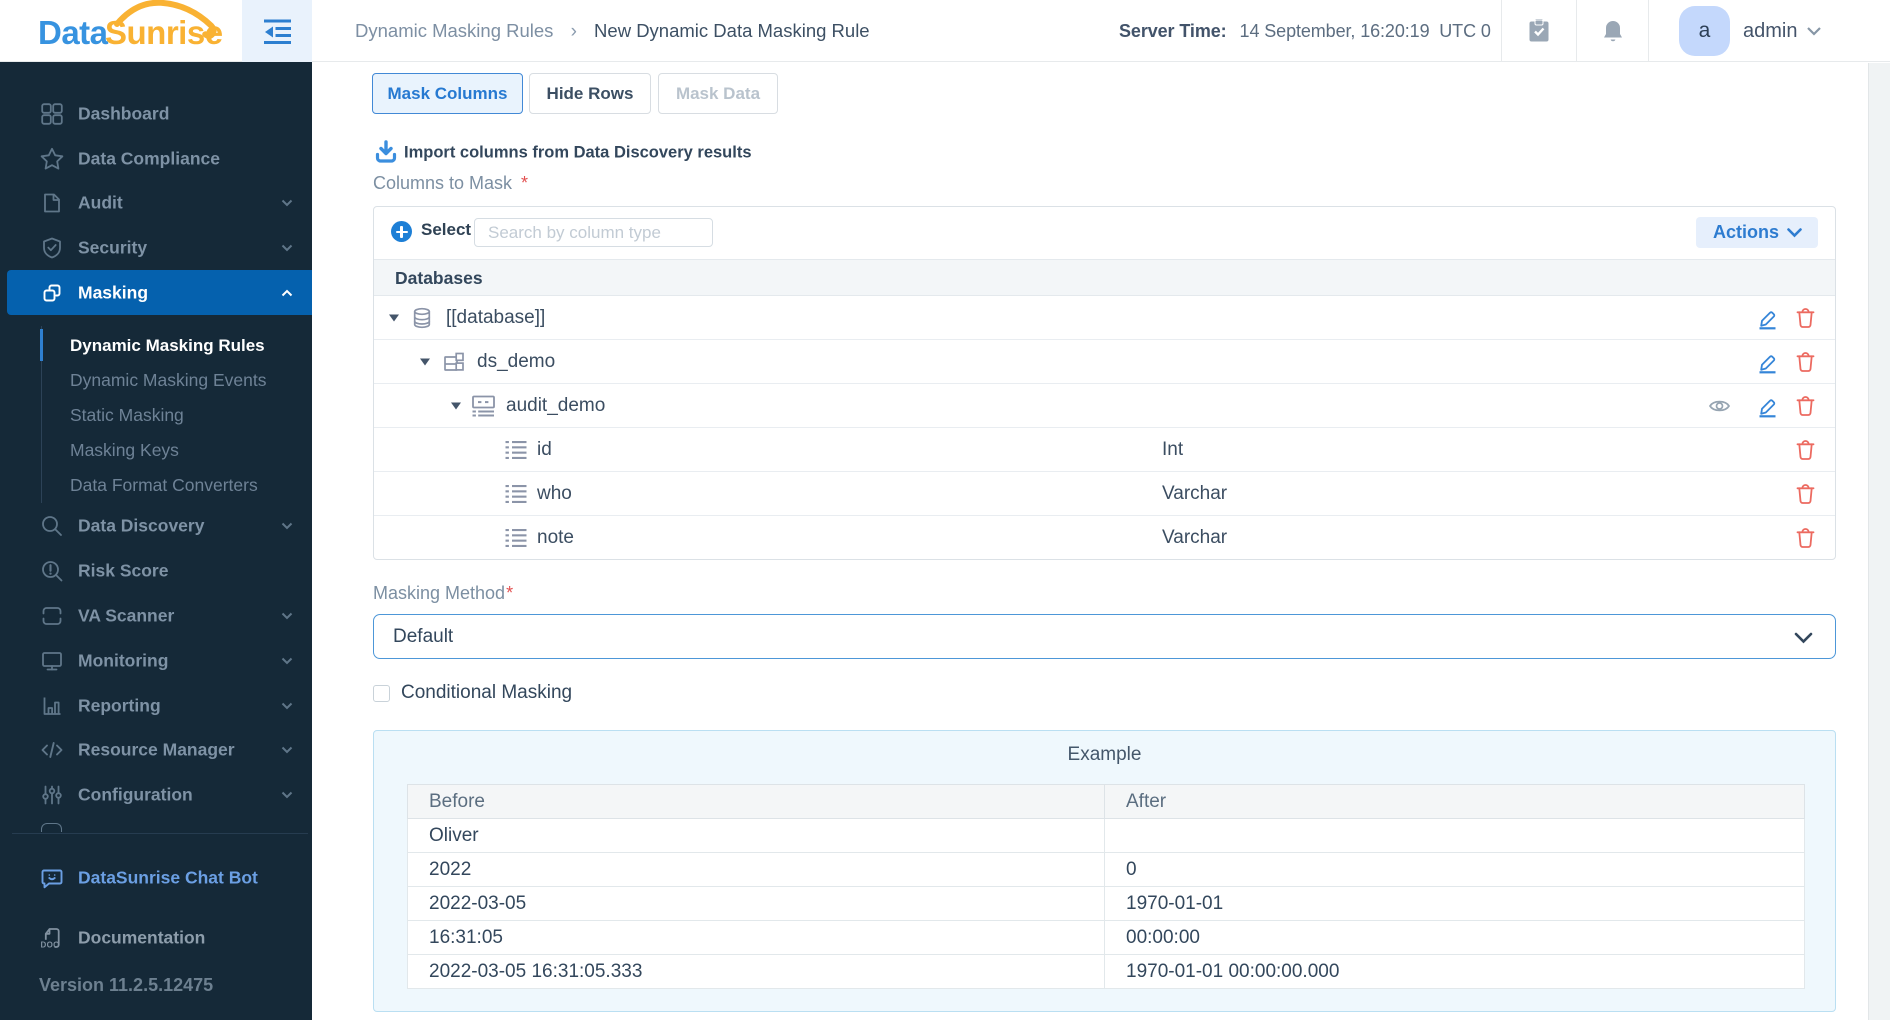  Describe the element at coordinates (164, 32) in the screenshot. I see `svg-text: Sunrise` at that location.